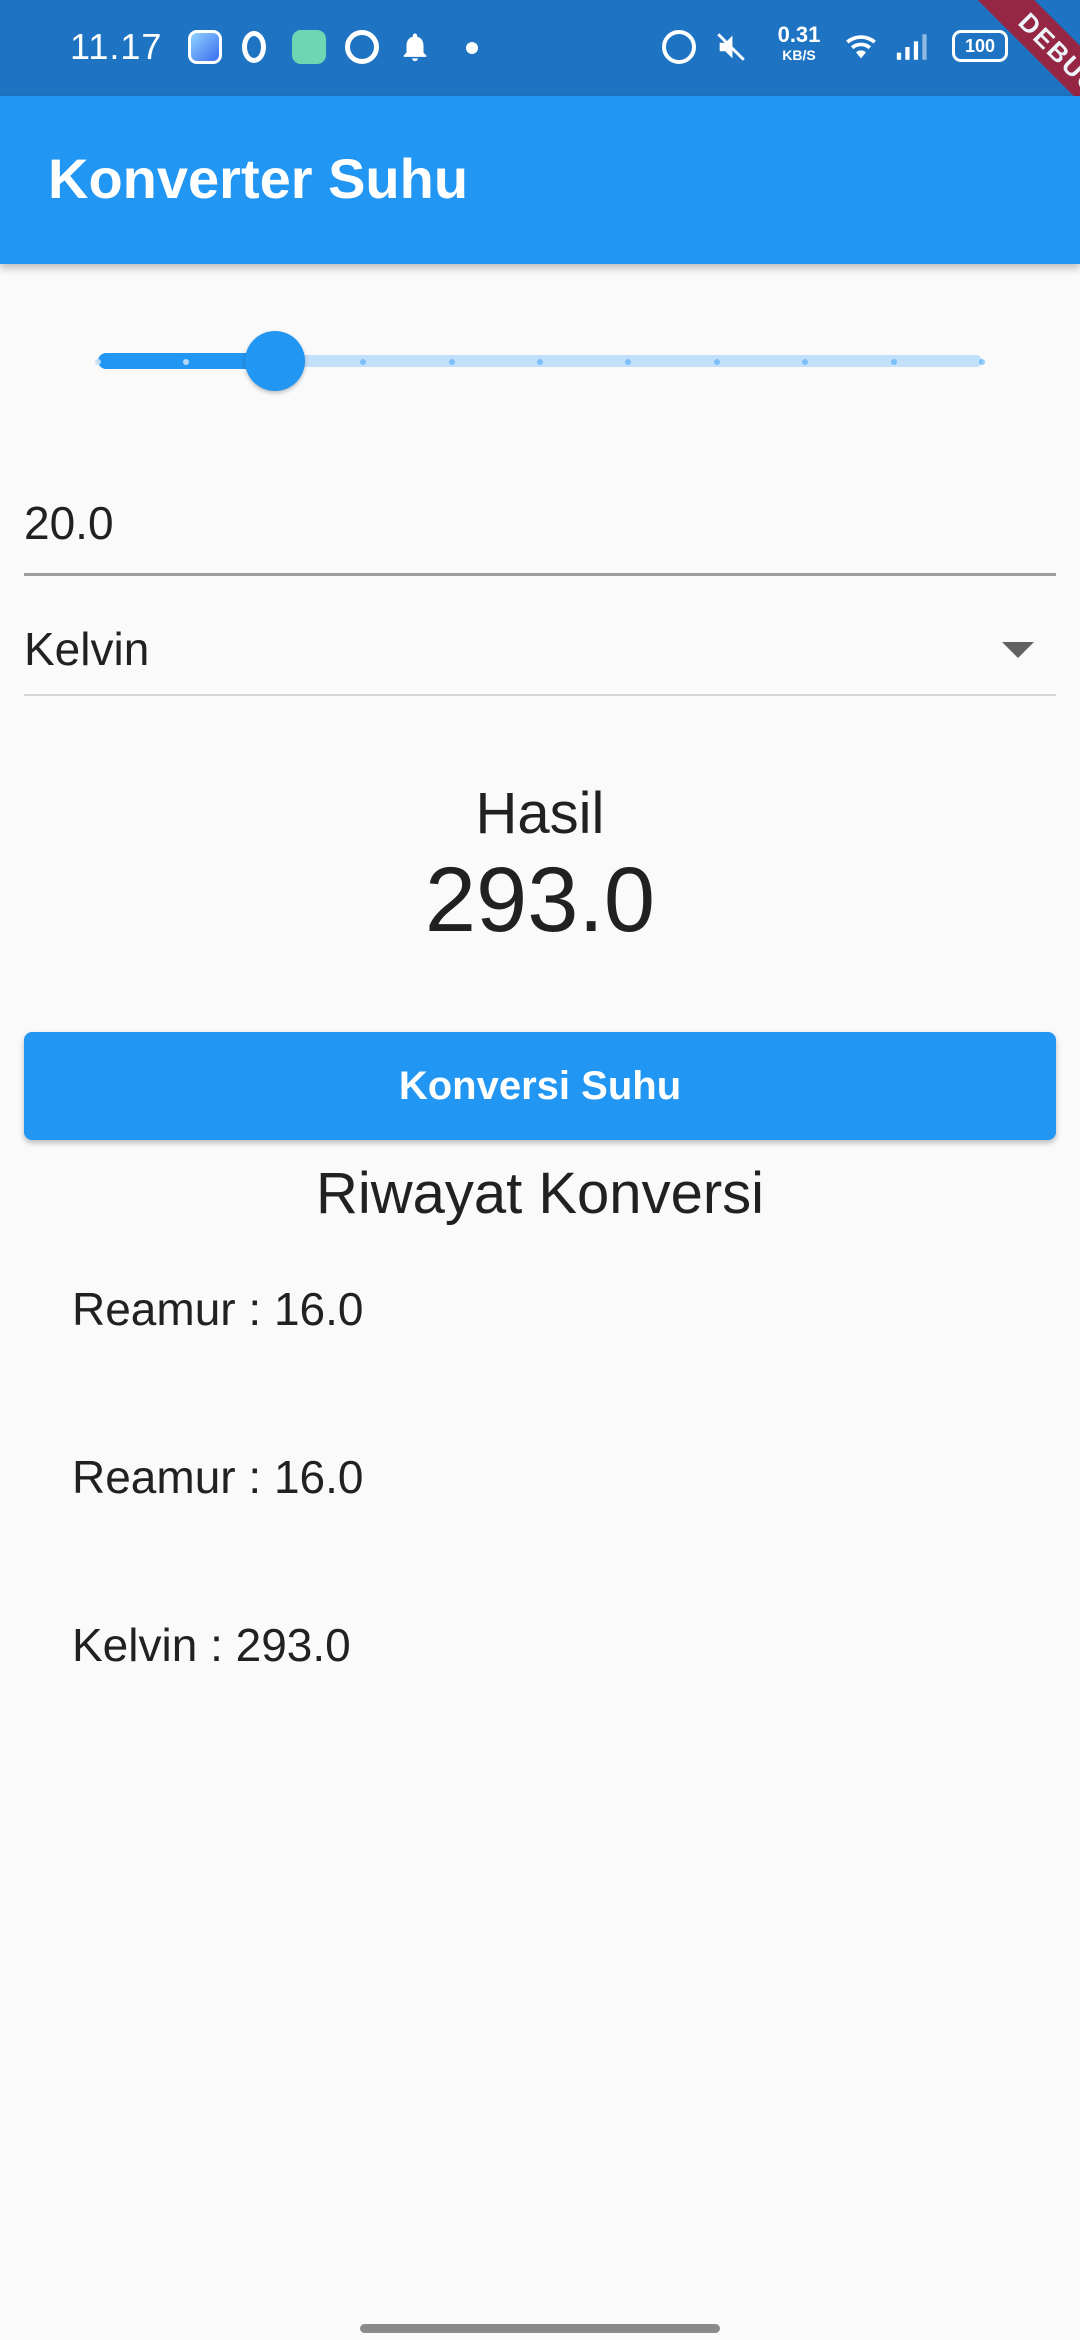 The width and height of the screenshot is (1080, 2340). I want to click on slider-thumb, so click(274, 361).